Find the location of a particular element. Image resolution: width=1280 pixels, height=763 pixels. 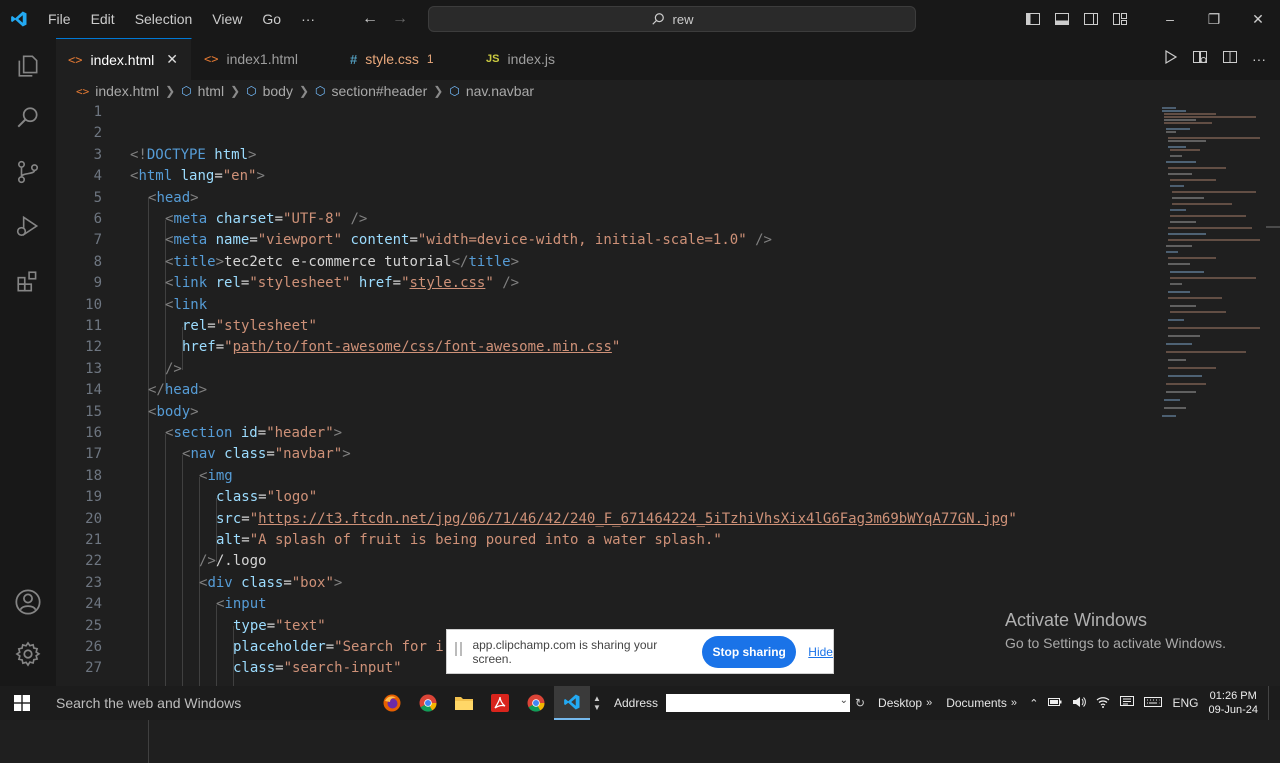

firefox-icon is located at coordinates (392, 703).